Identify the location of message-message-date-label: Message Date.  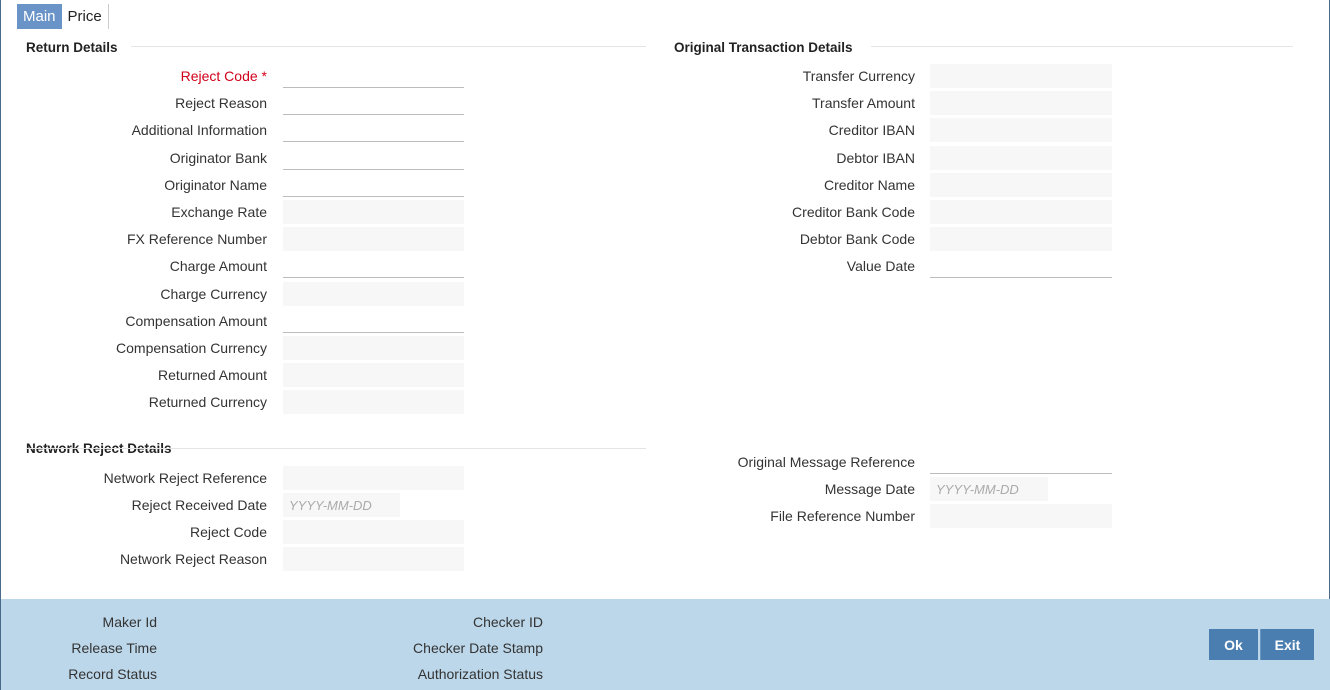
(869, 489).